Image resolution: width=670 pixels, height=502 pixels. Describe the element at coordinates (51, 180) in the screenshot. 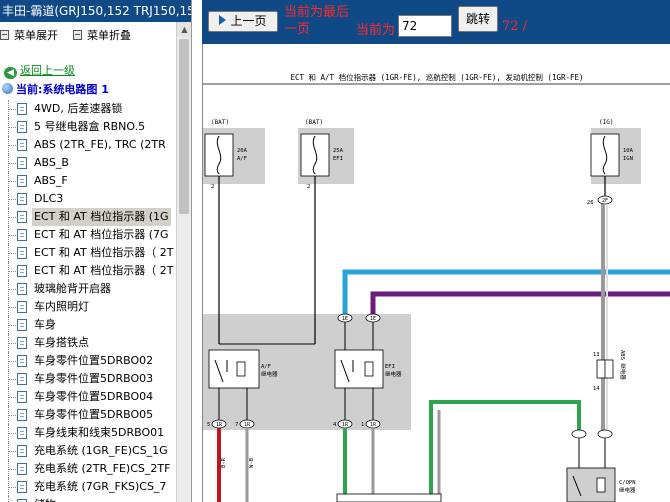

I see `tree-item-label: ABS_F` at that location.